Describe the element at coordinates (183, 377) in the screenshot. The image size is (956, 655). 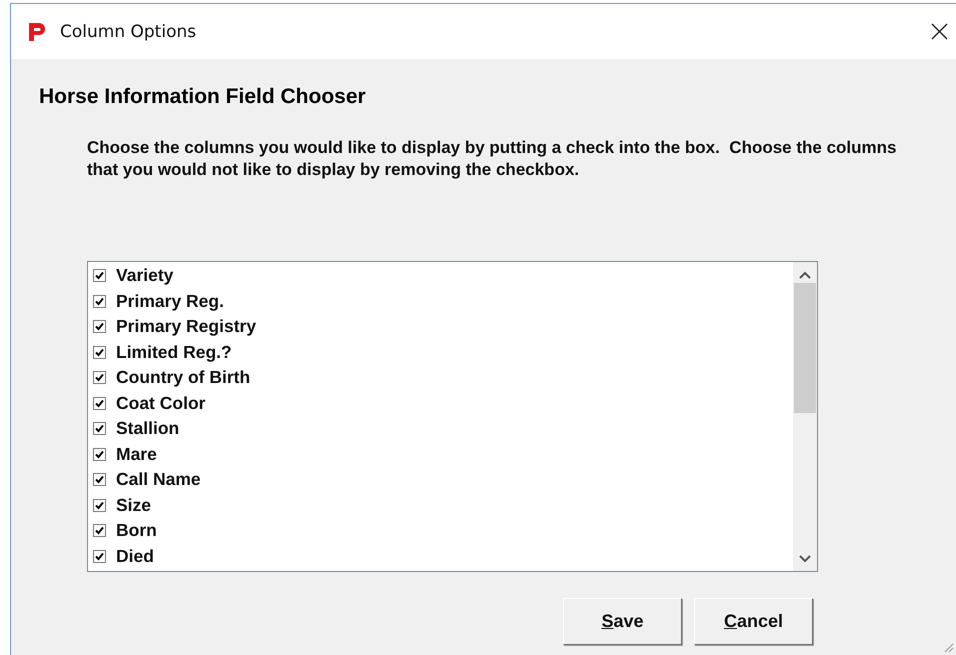
I see `field-label: Country of Birth` at that location.